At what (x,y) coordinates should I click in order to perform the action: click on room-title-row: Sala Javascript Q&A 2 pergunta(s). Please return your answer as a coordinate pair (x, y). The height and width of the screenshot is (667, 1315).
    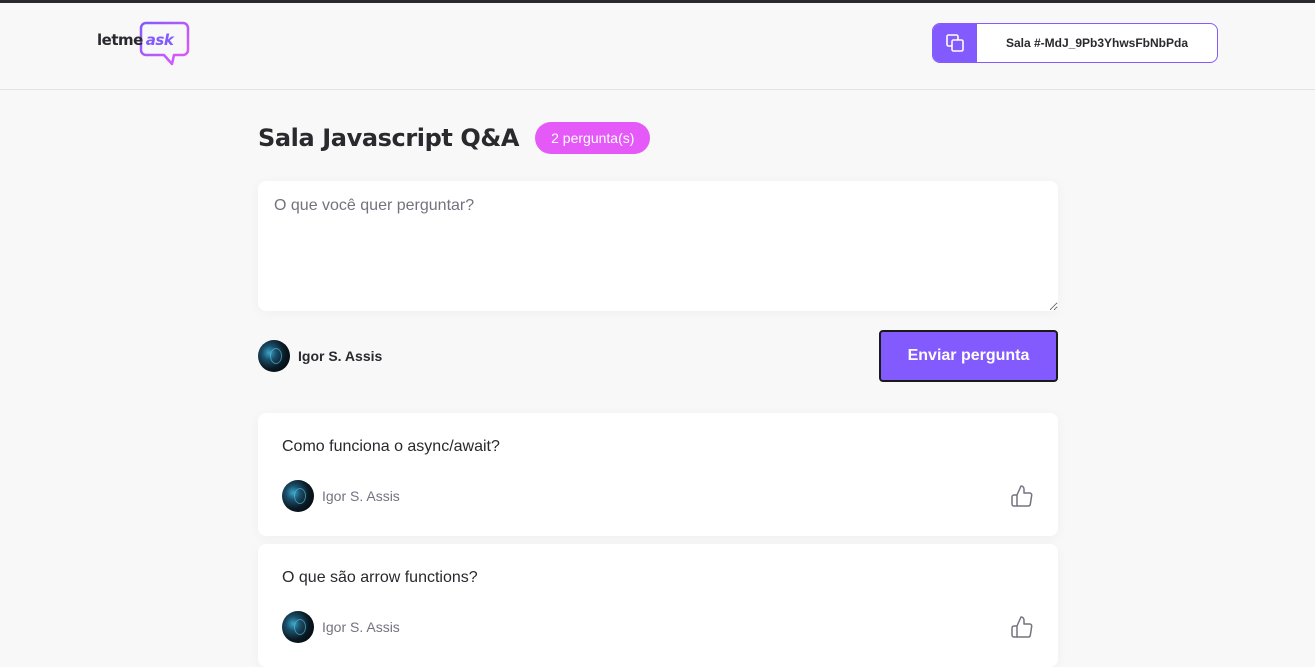
    Looking at the image, I should click on (454, 138).